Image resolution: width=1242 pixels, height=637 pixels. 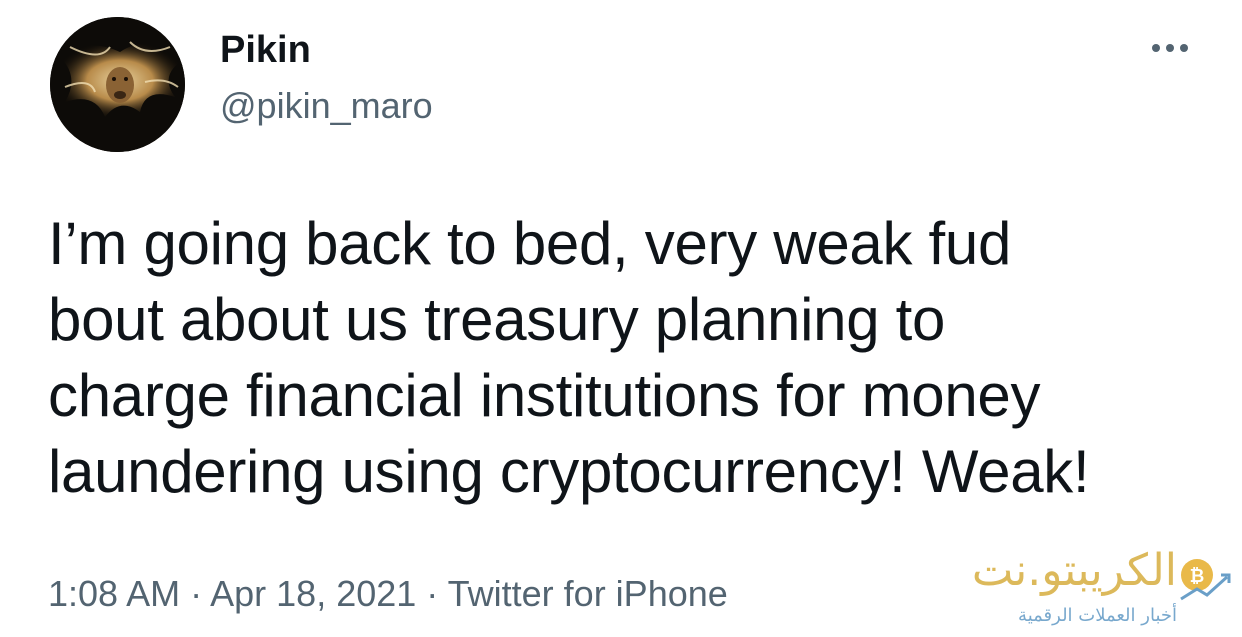 I want to click on avatar-image, so click(x=117, y=84).